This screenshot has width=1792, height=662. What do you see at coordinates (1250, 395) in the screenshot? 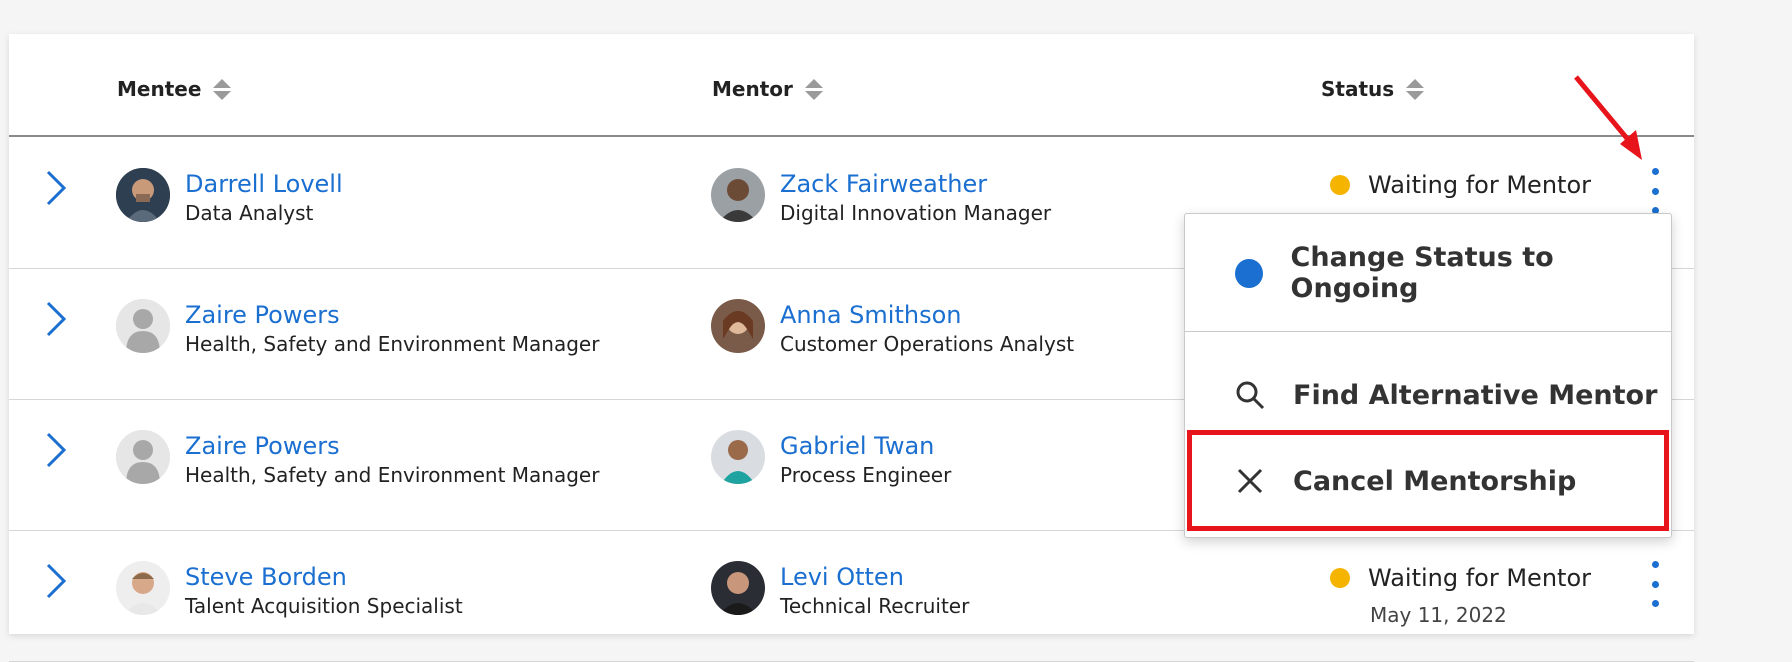
I see `search-icon` at bounding box center [1250, 395].